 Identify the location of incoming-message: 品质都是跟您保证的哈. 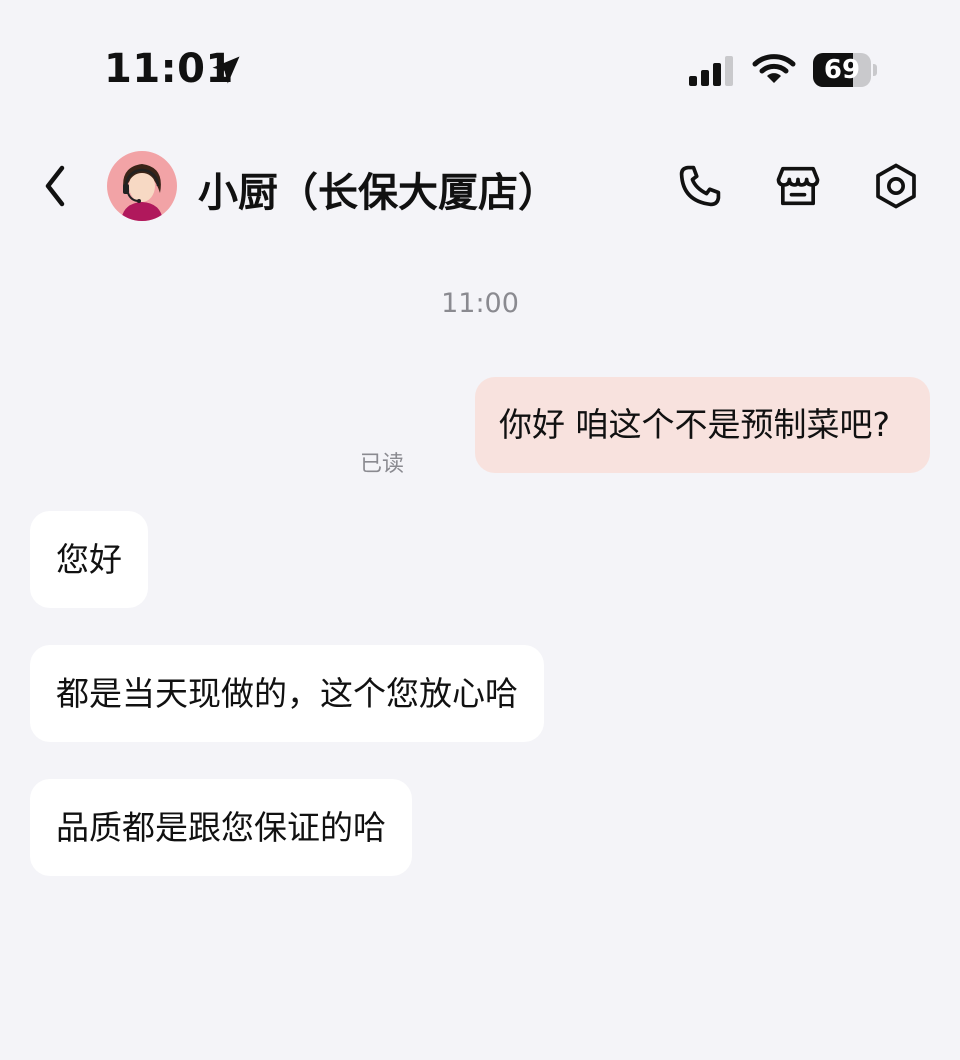
(221, 827).